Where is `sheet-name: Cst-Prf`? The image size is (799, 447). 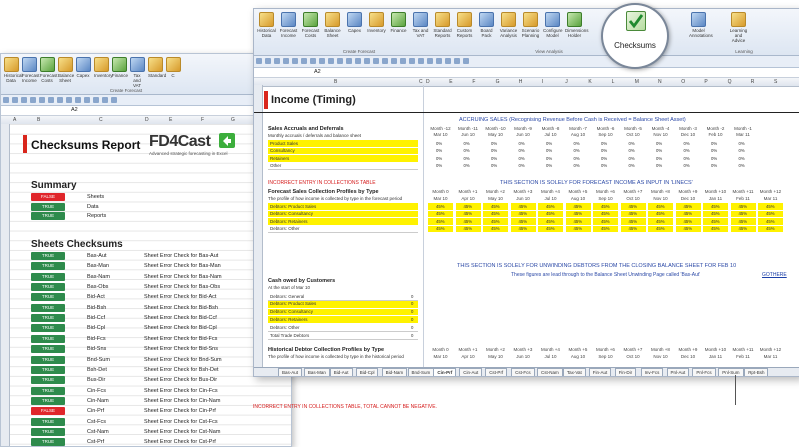
sheet-name: Cst-Prf is located at coordinates (95, 442).